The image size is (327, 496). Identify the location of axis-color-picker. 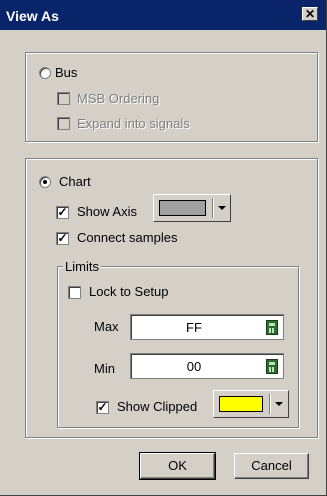
(192, 208).